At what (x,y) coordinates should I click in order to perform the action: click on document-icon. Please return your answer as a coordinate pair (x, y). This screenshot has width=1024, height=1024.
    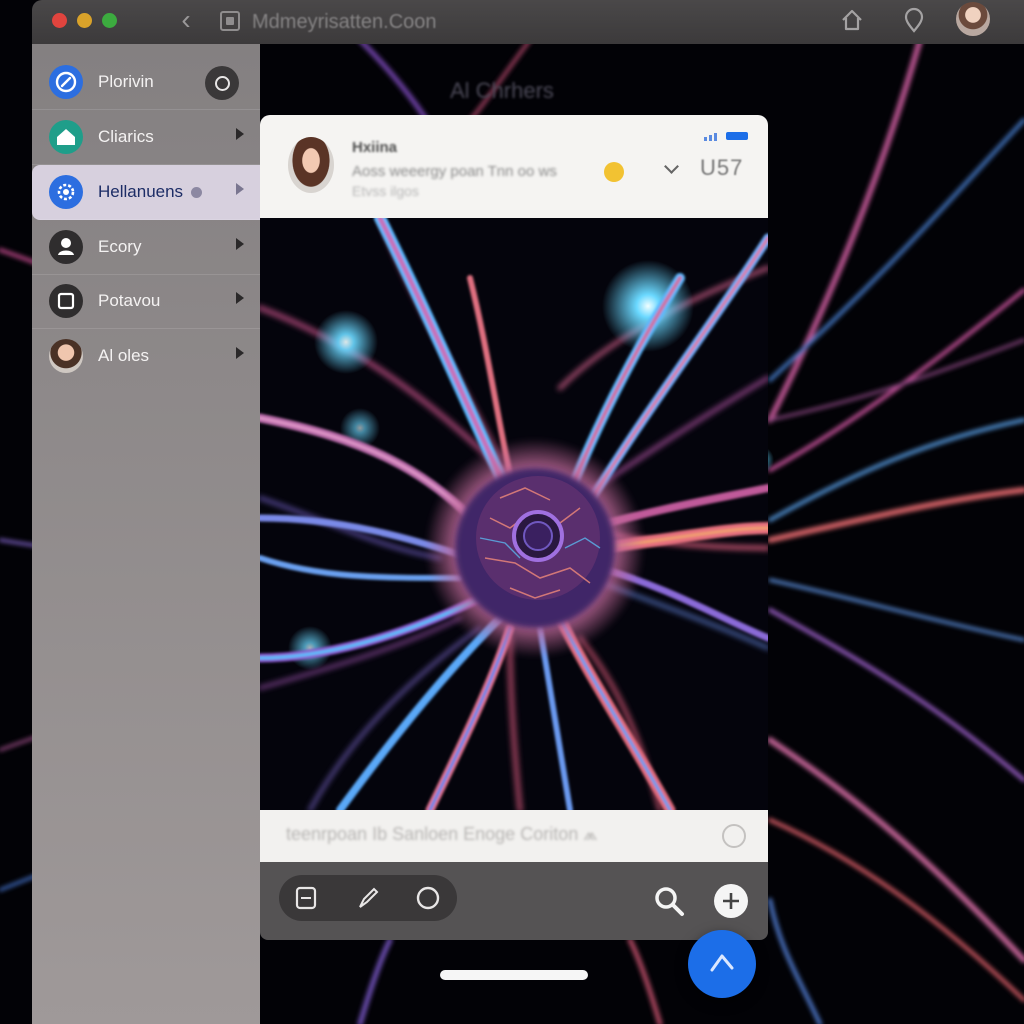
    Looking at the image, I should click on (306, 898).